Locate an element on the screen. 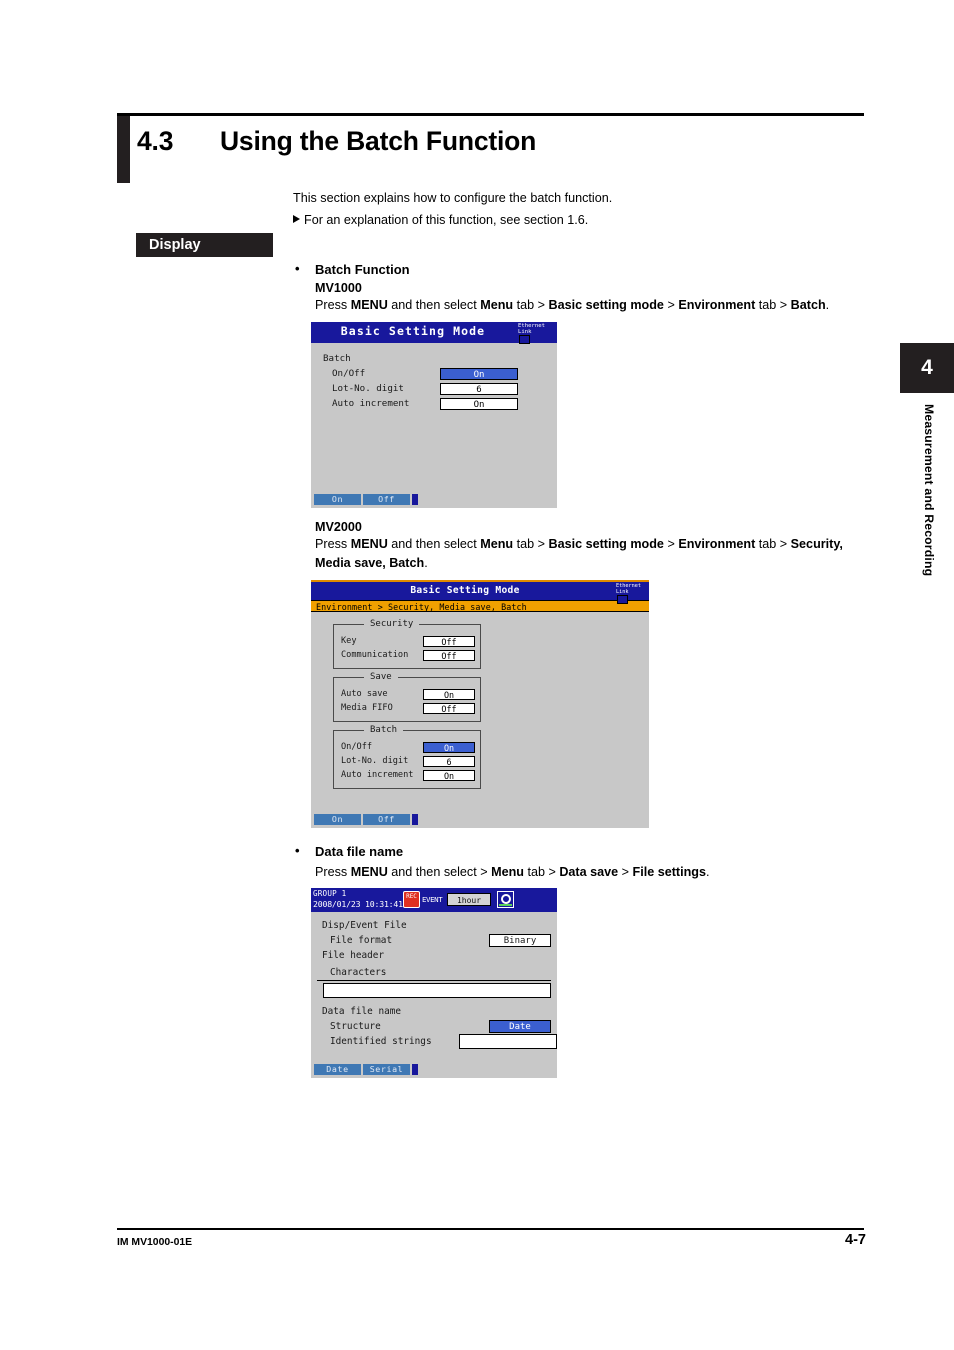 The width and height of the screenshot is (954, 1350). instr-basic-setting-mode: Basic setting mode is located at coordinates (606, 305).